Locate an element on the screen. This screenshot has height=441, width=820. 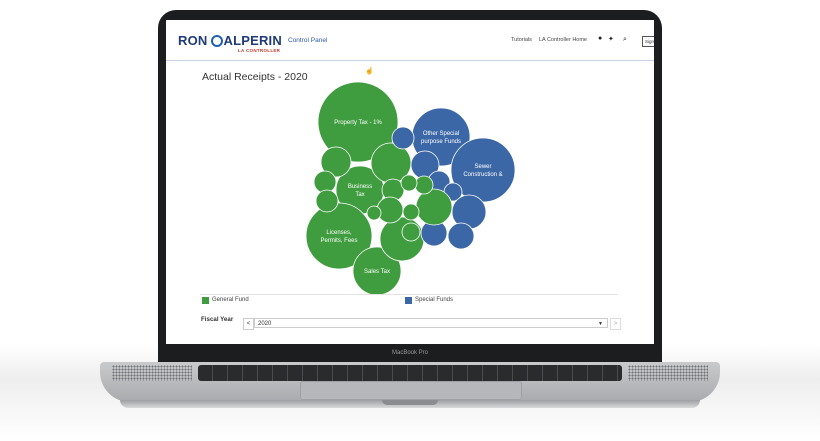
lid-notch is located at coordinates (410, 402).